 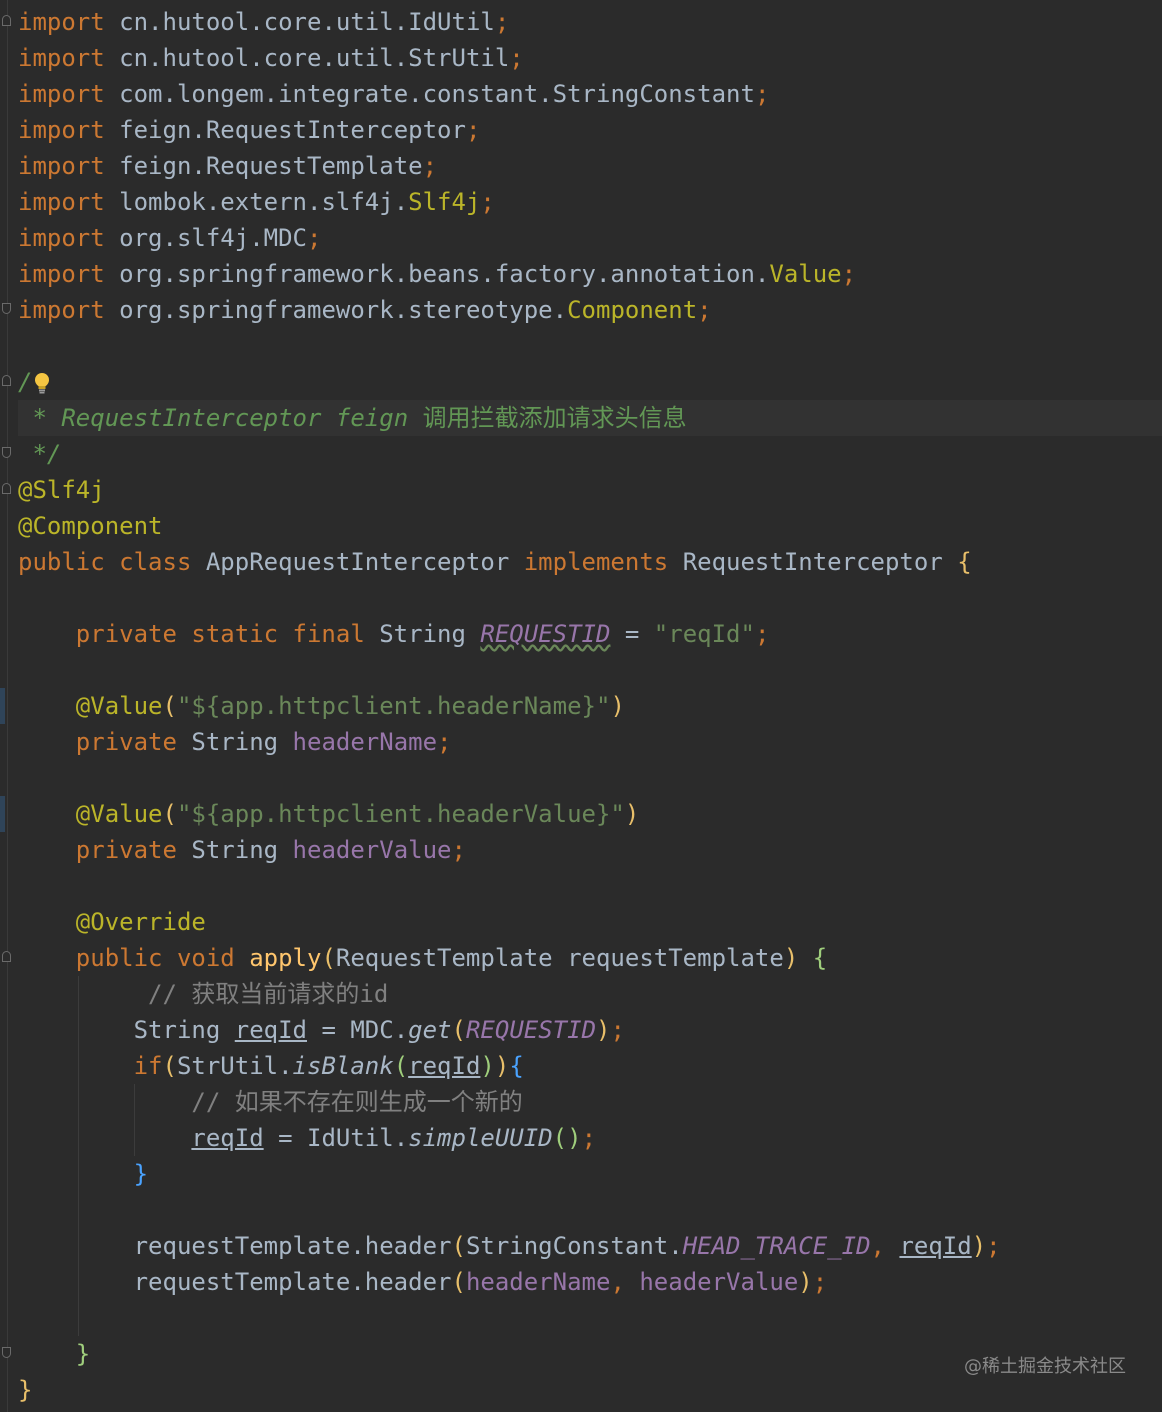 I want to click on keyword: implements, so click(x=603, y=562).